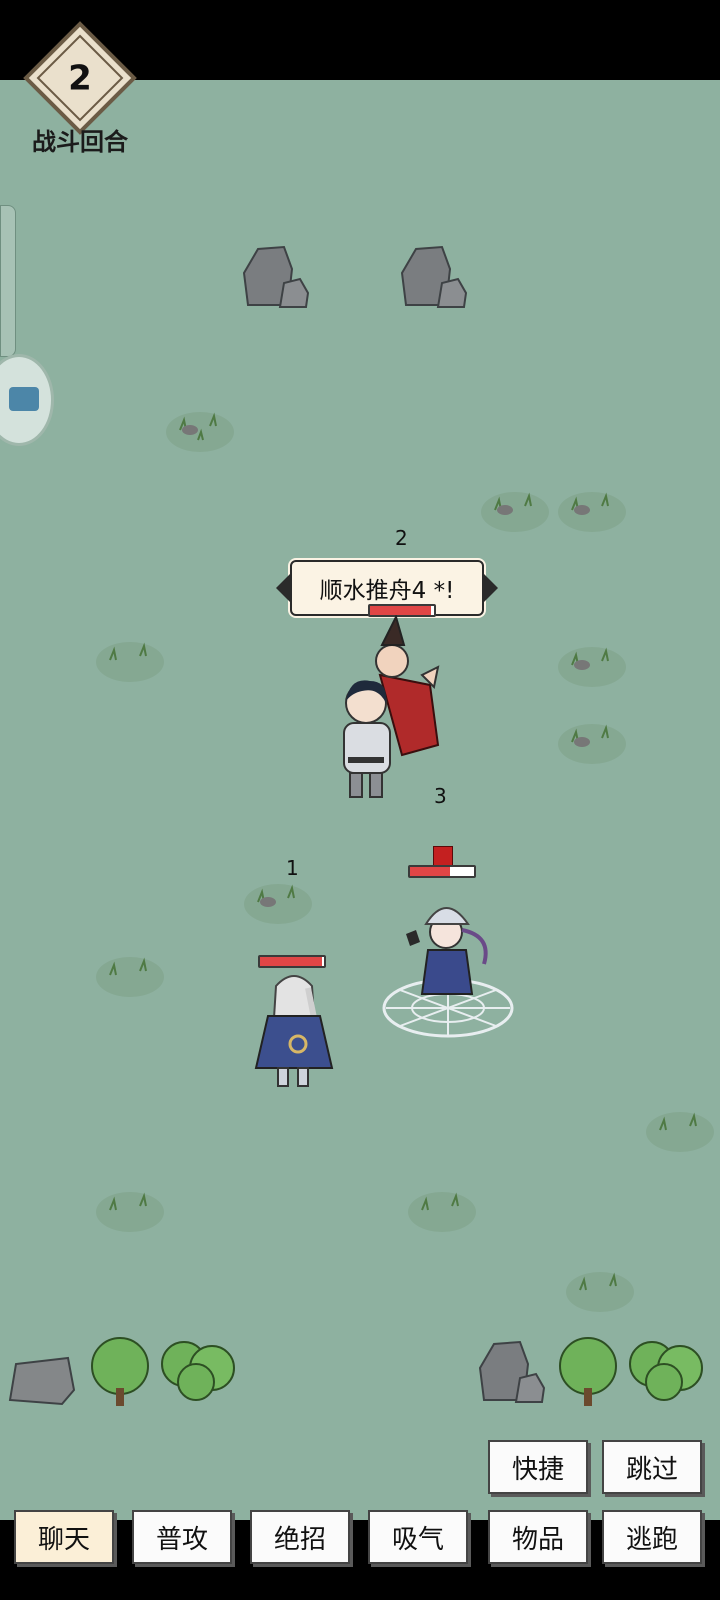  I want to click on round-number: 2, so click(80, 79).